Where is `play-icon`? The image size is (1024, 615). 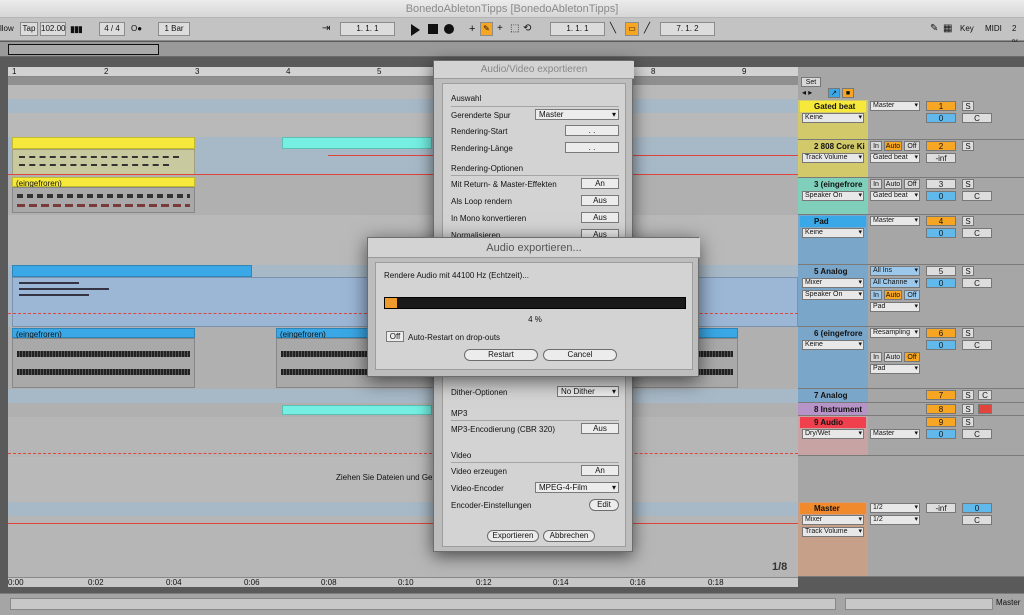 play-icon is located at coordinates (415, 30).